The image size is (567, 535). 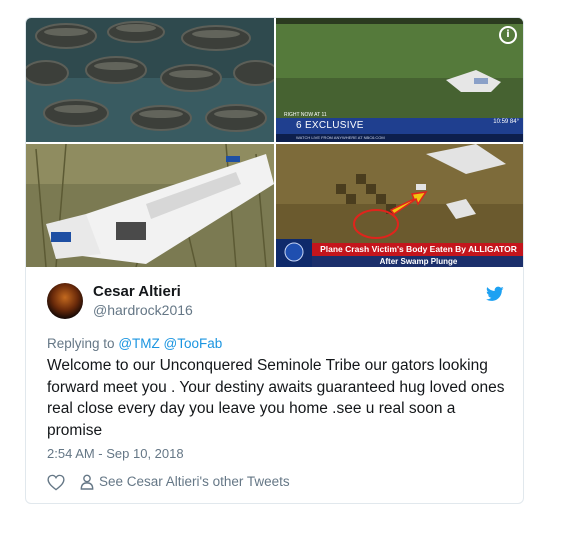 I want to click on tweet-timestamp: 2:54 AM - Sep 10, 2018, so click(x=115, y=453).